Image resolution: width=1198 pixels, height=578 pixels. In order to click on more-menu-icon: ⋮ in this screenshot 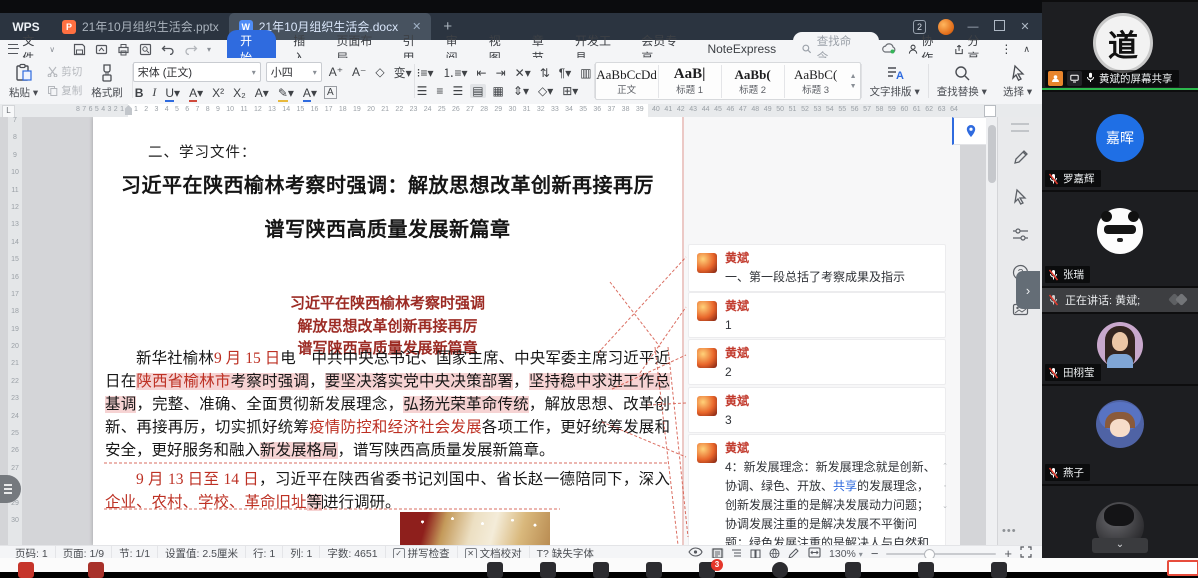, I will do `click(1006, 49)`.